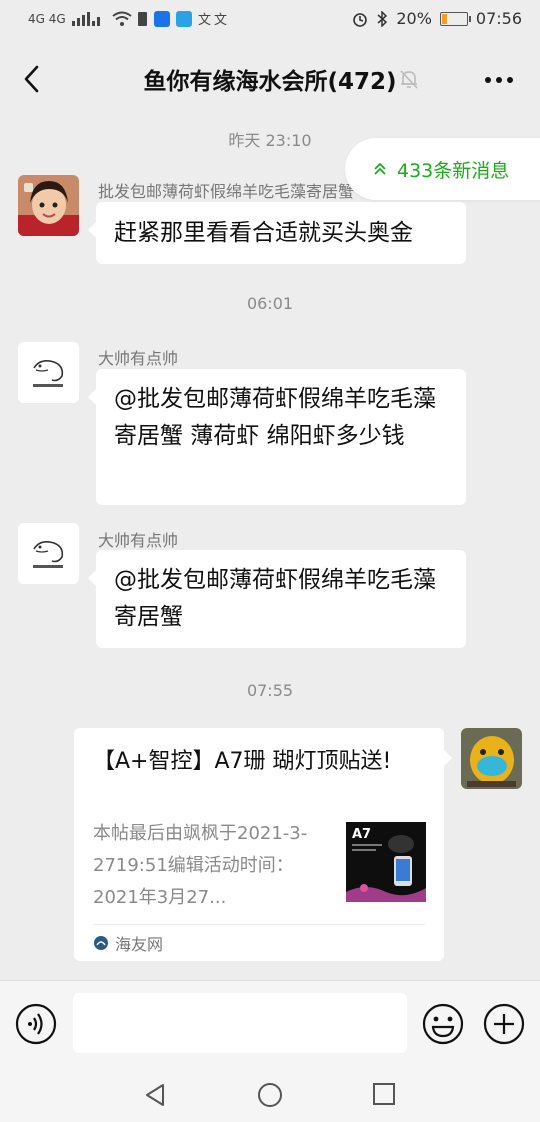 The image size is (540, 1122). I want to click on card-divider, so click(259, 924).